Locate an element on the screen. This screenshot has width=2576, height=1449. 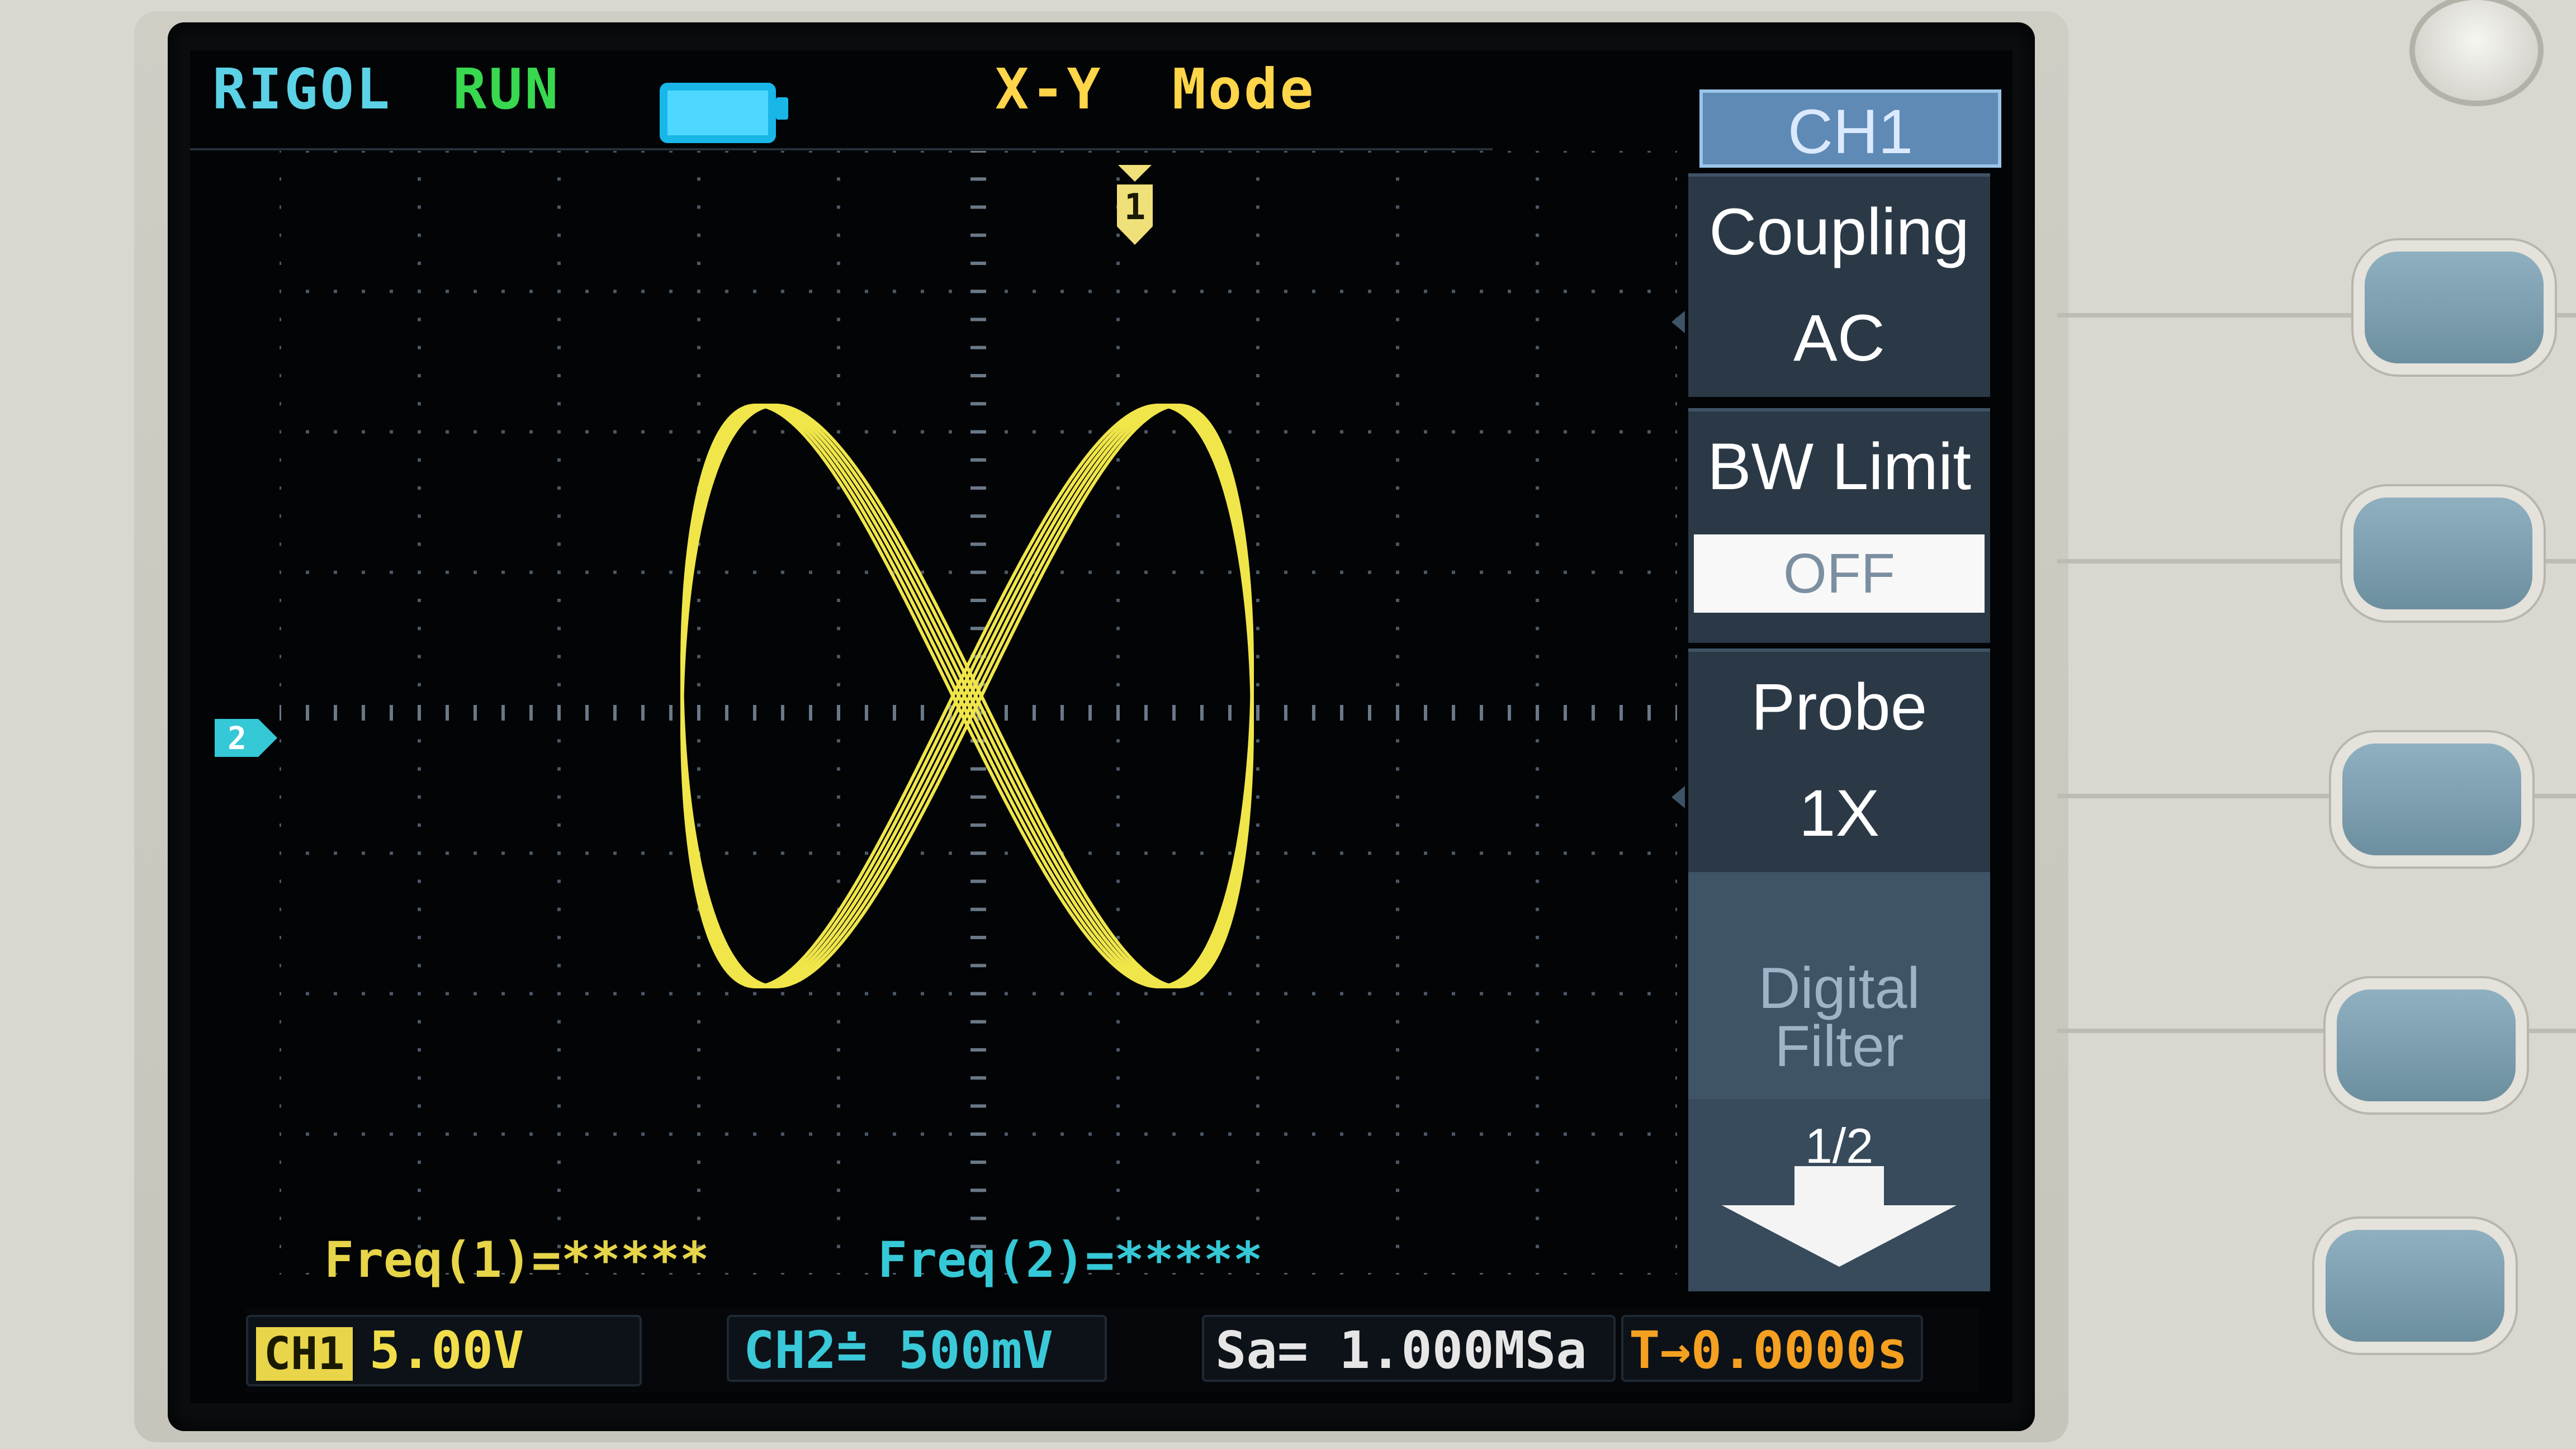
sample-rate: Sa= 1.000MSa is located at coordinates (1409, 1348).